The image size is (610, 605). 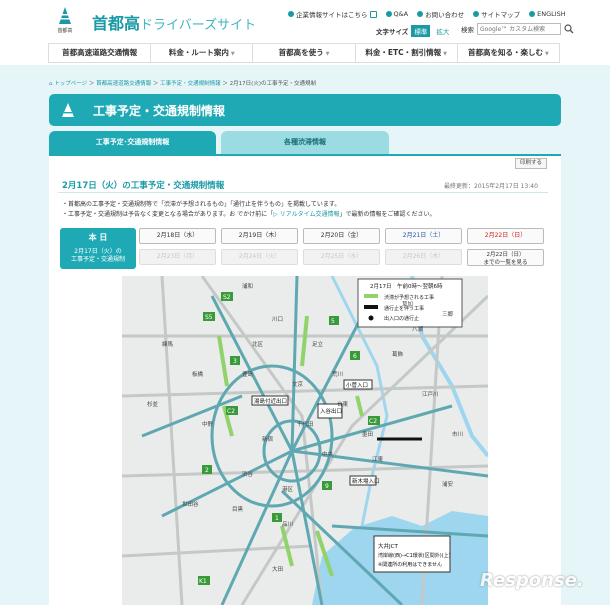 I want to click on svg-text: 浦和, so click(x=247, y=286).